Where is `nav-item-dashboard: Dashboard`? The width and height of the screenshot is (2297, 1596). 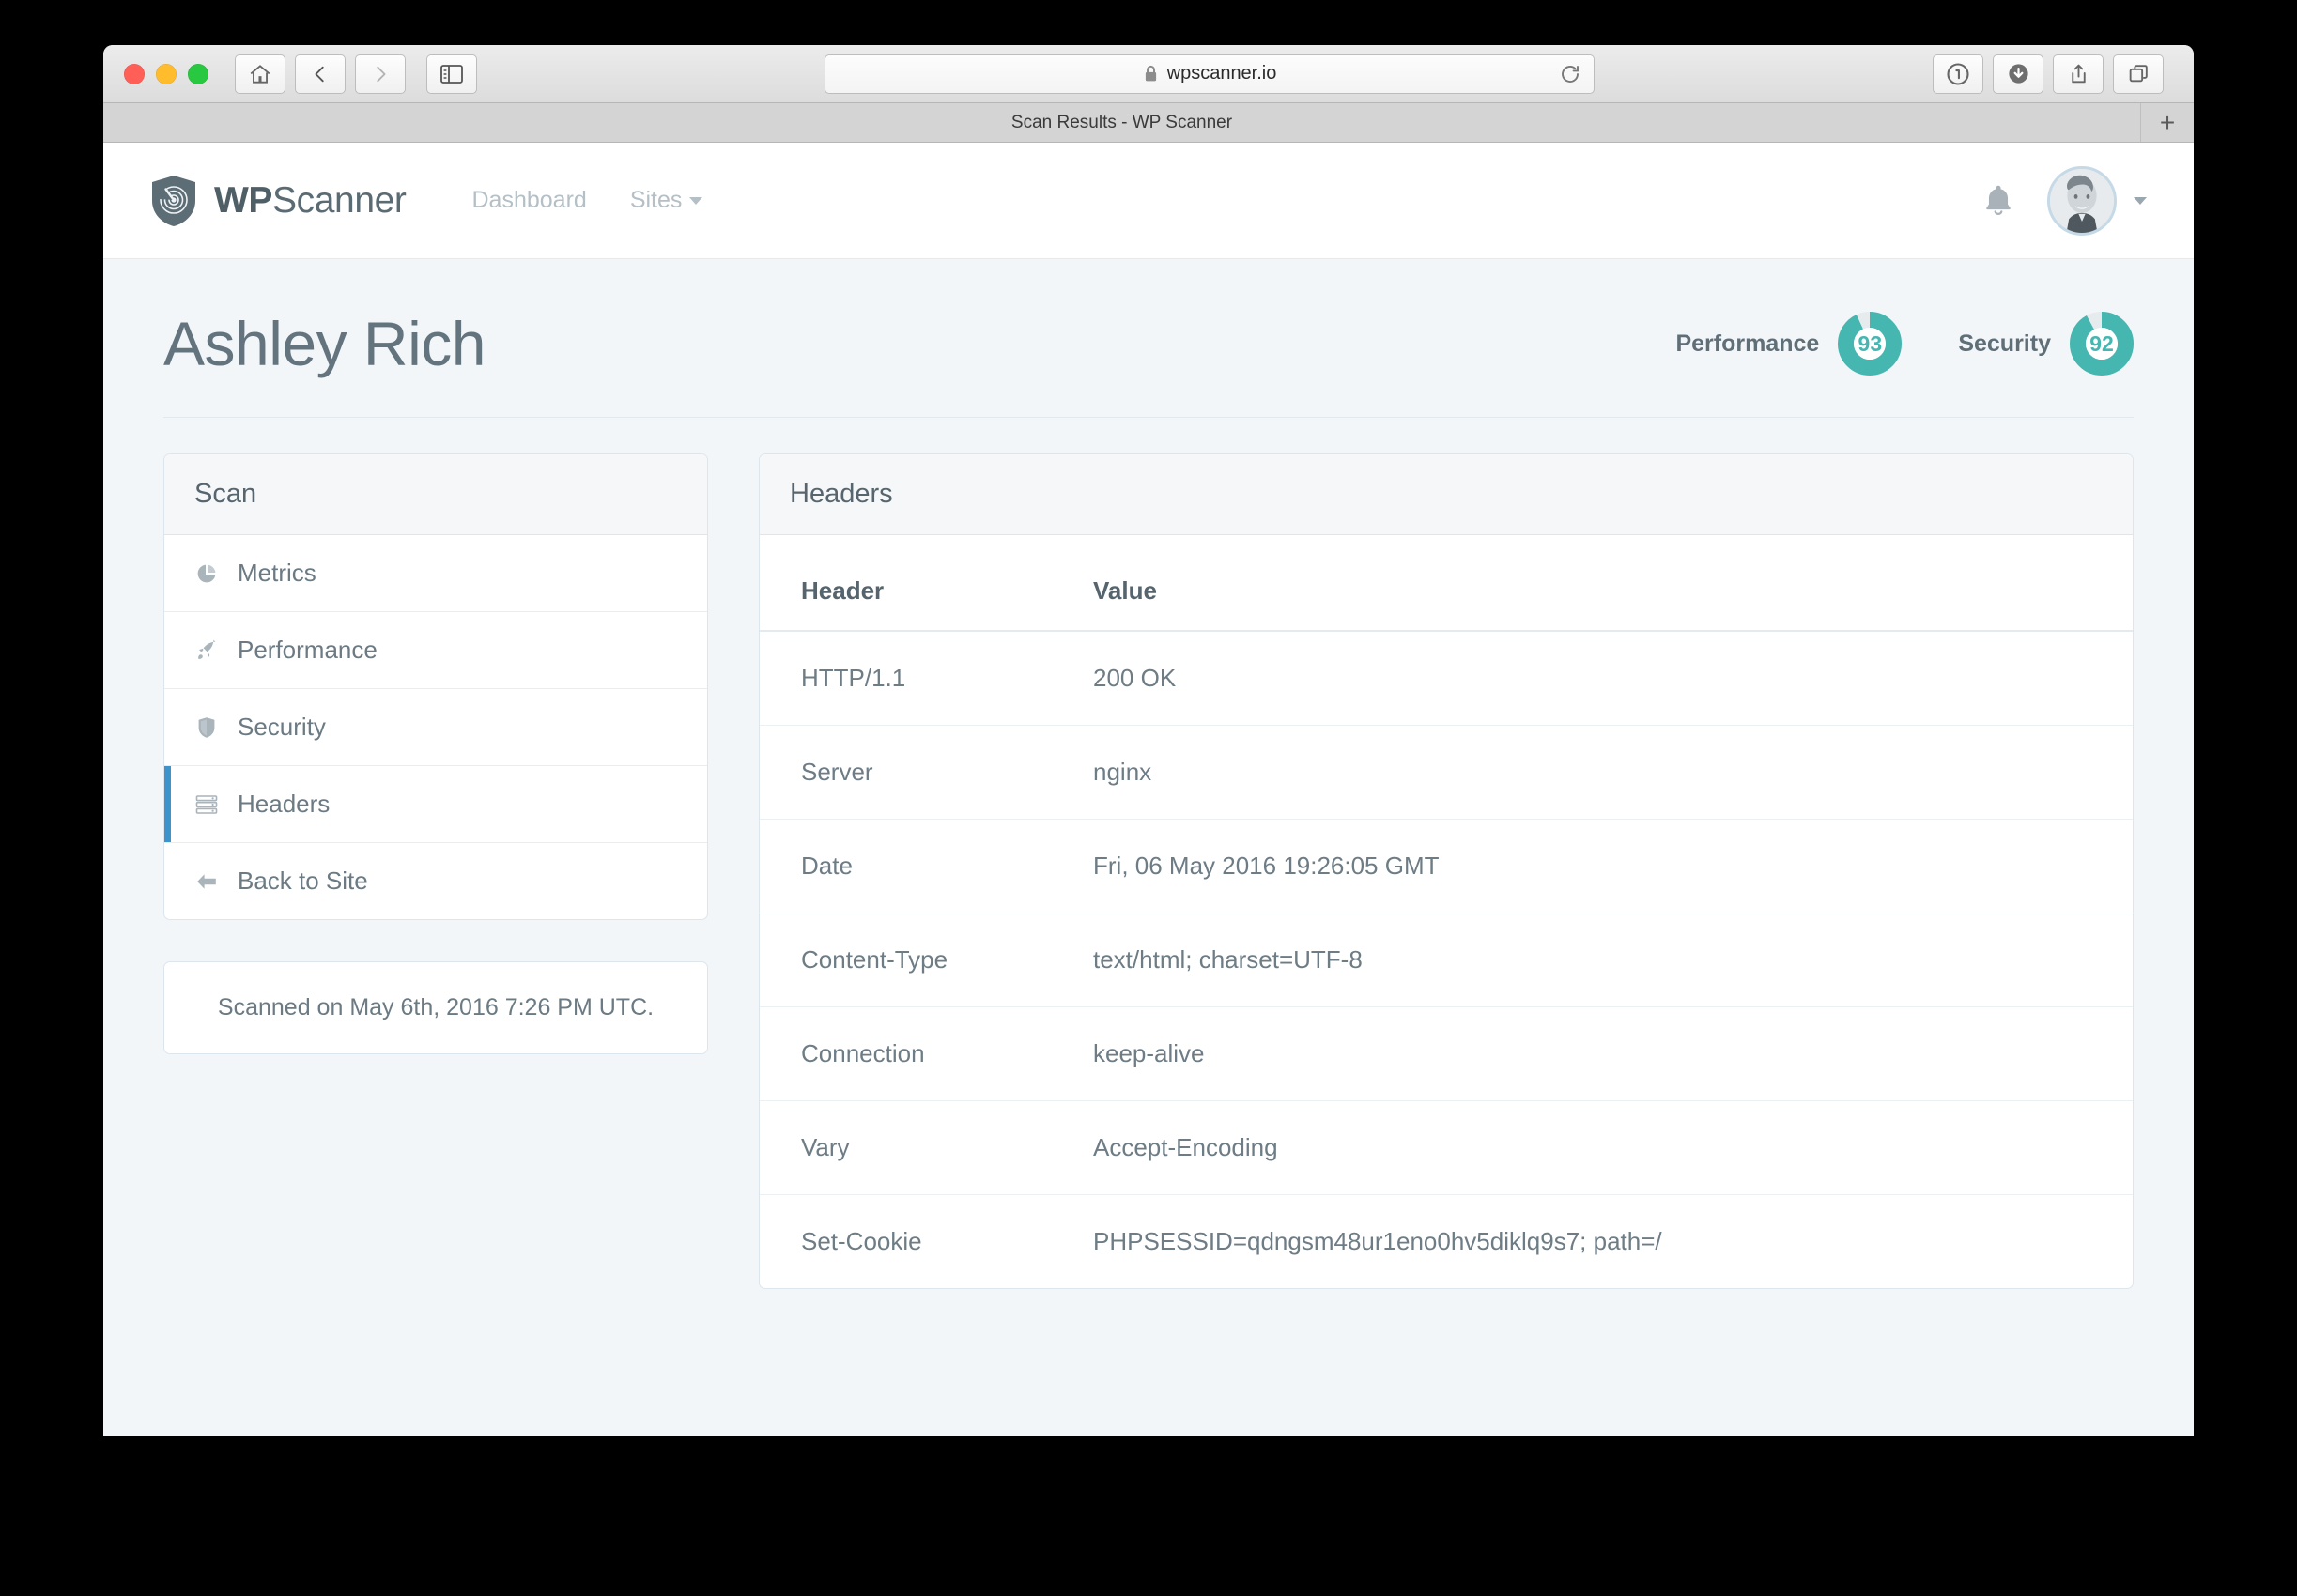 nav-item-dashboard: Dashboard is located at coordinates (529, 201).